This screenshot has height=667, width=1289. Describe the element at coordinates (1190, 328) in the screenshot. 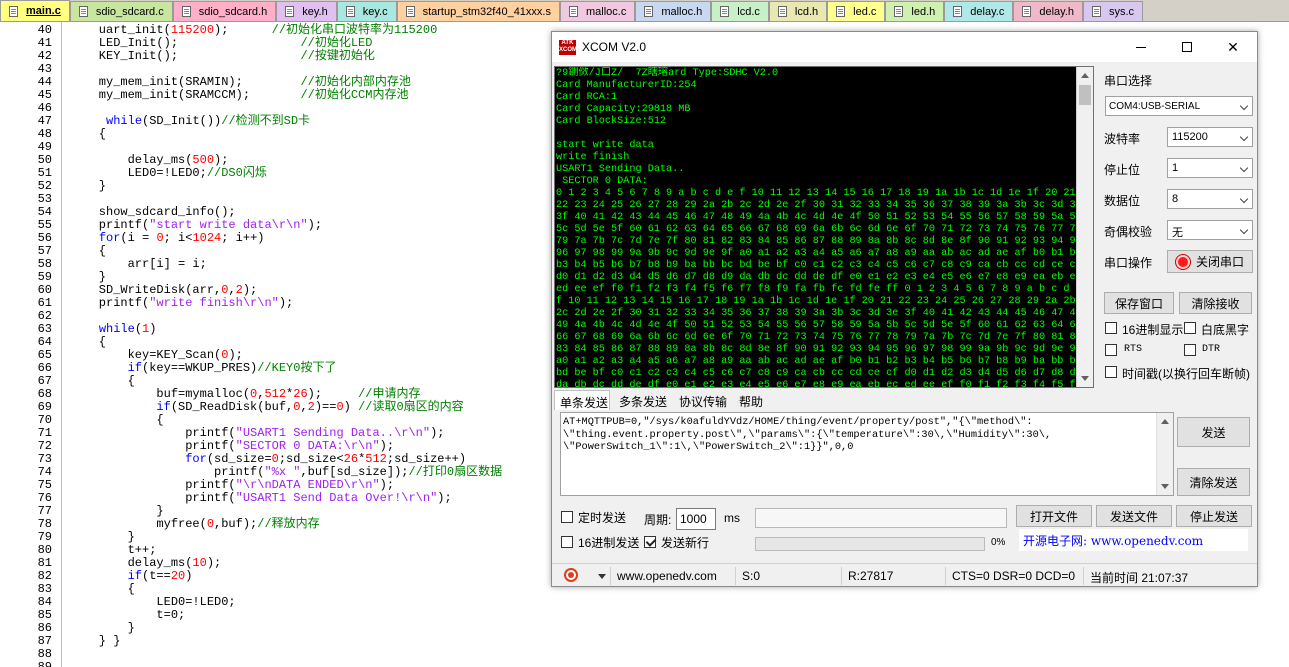

I see `white-black-checkbox` at that location.